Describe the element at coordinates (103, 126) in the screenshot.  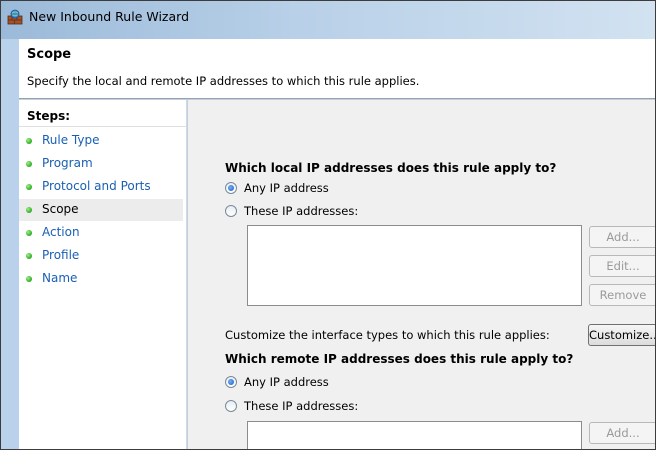
I see `steps-divider` at that location.